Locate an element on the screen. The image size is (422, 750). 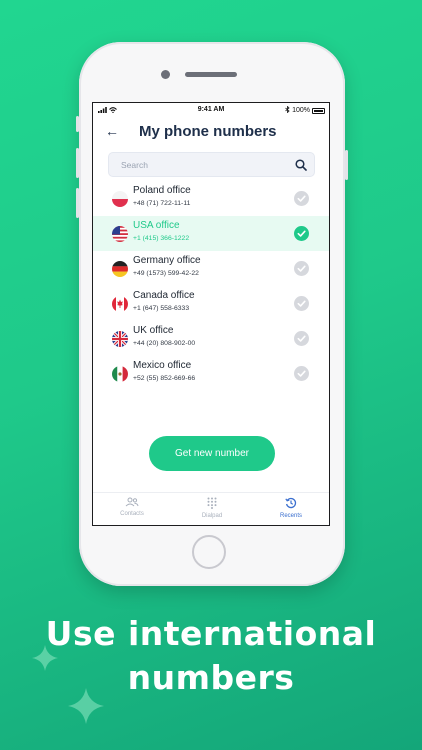
status-right: 100% is located at coordinates (305, 110).